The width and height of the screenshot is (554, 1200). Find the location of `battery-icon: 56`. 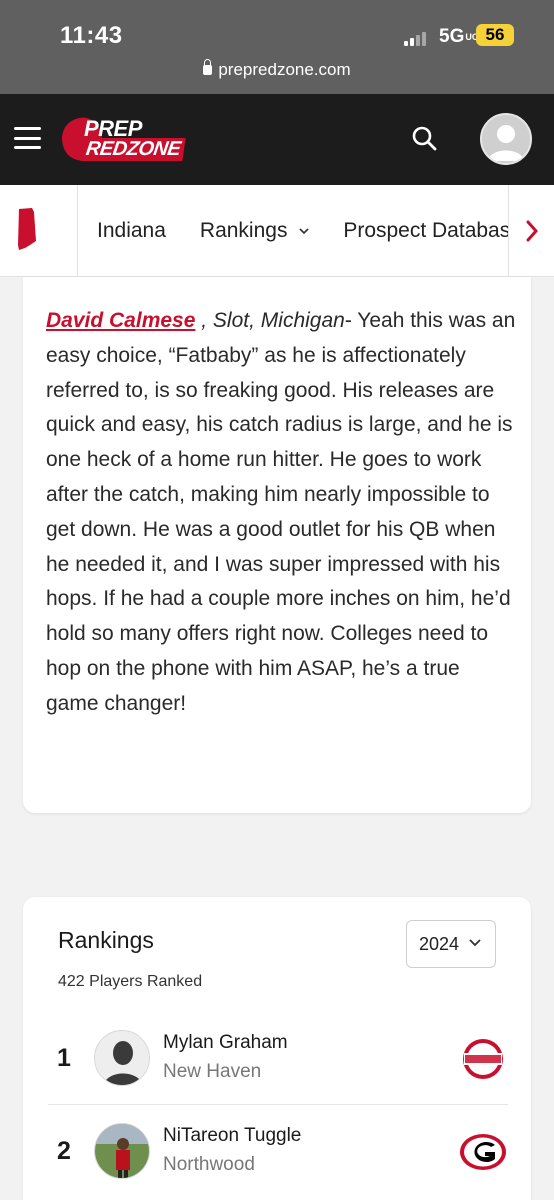

battery-icon: 56 is located at coordinates (495, 35).